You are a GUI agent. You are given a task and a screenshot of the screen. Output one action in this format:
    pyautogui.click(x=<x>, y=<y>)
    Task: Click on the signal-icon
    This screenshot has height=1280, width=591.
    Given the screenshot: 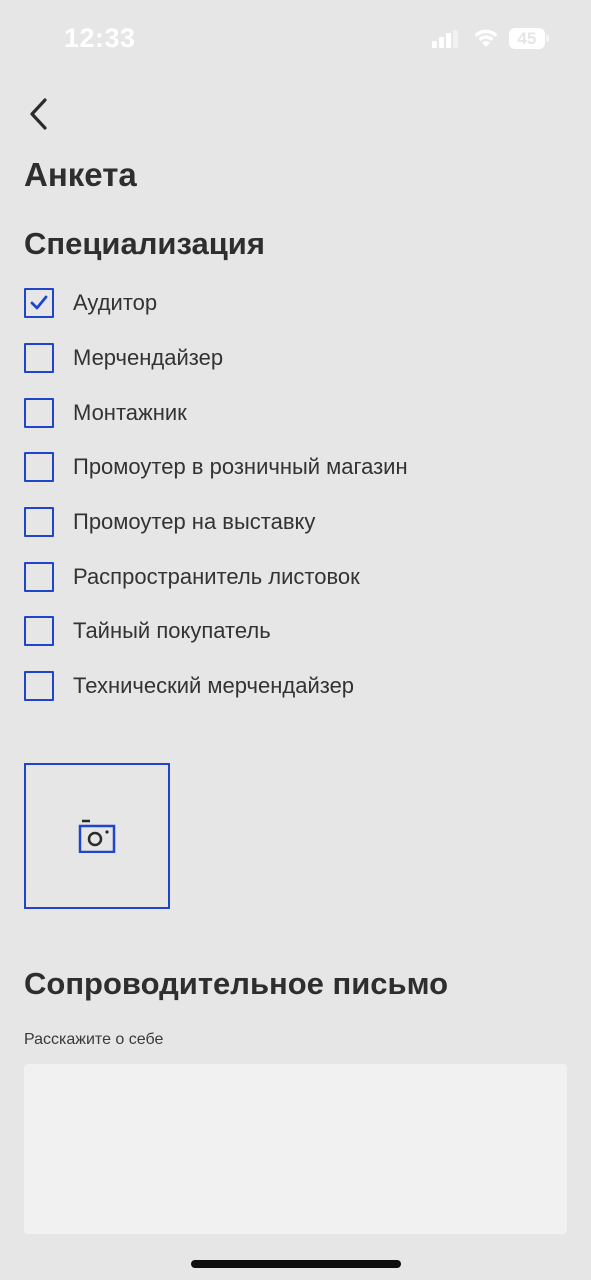 What is the action you would take?
    pyautogui.click(x=445, y=39)
    